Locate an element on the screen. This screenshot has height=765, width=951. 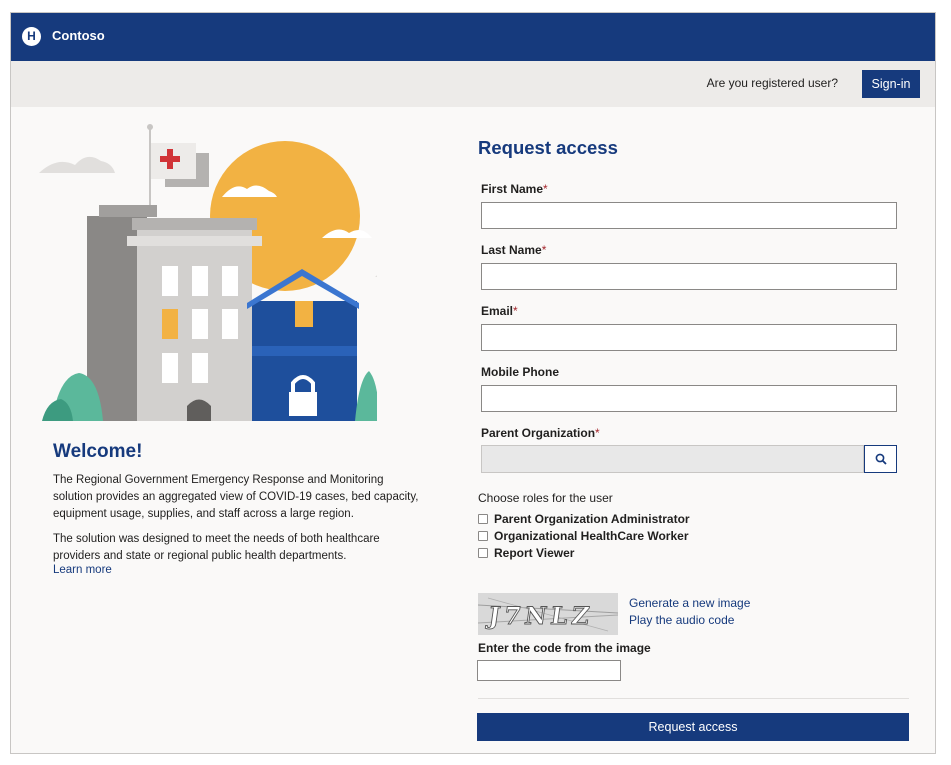
learn-more-link: Learn more is located at coordinates (82, 570).